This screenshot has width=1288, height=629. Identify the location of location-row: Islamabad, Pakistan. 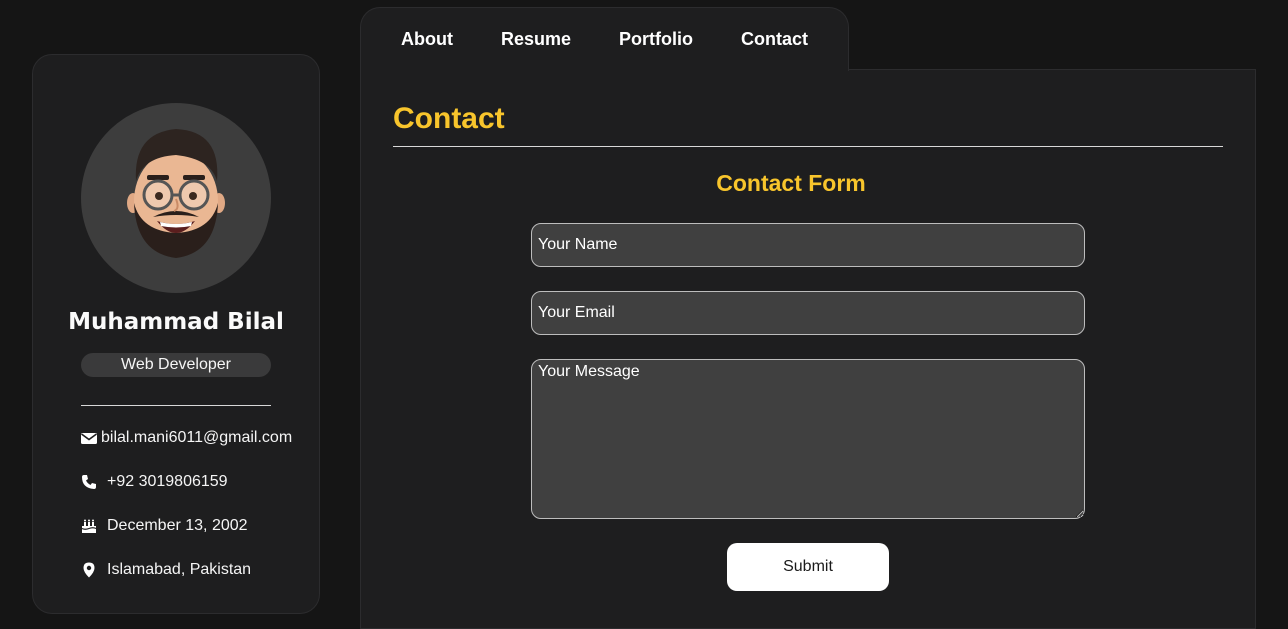
(166, 570).